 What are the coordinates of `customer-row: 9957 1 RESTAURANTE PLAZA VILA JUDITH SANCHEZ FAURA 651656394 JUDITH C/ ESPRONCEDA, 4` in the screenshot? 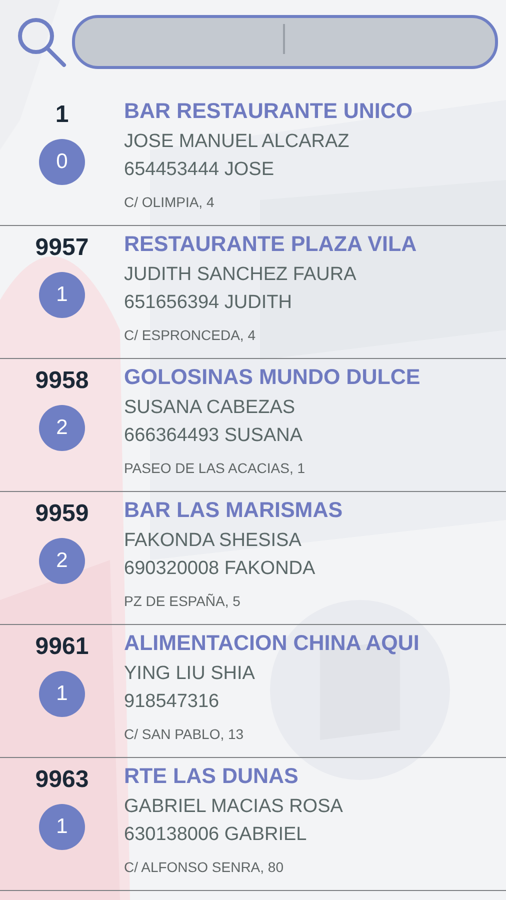 It's located at (253, 292).